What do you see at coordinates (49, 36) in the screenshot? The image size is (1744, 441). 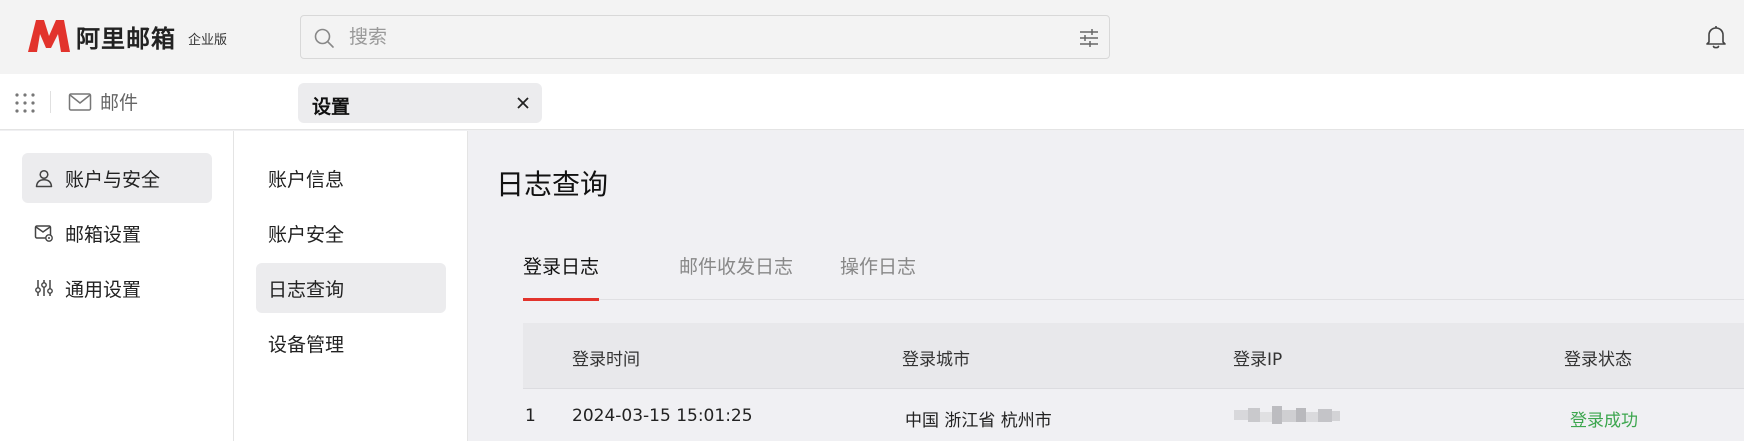 I see `logo-m-icon` at bounding box center [49, 36].